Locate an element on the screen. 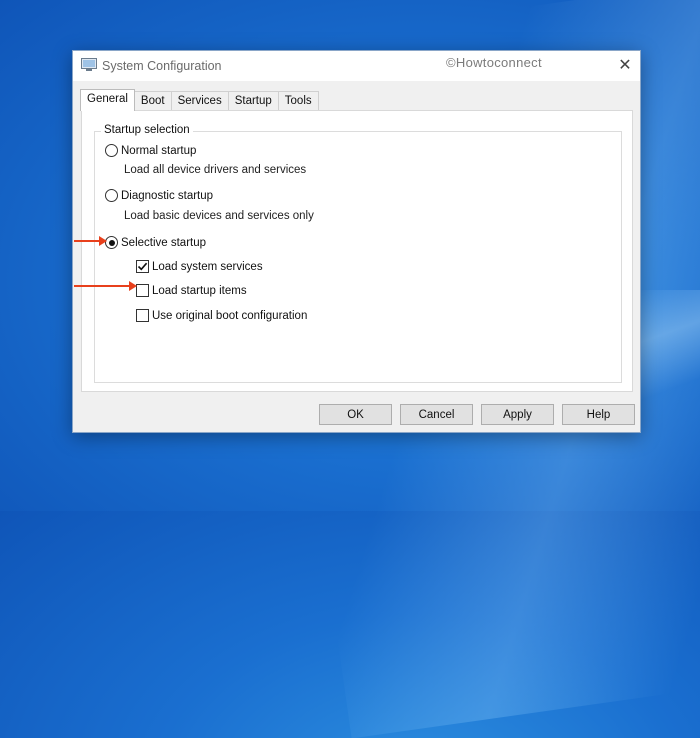 The width and height of the screenshot is (700, 738). title-bar: System Configuration ©Howtoconnect ✕ is located at coordinates (356, 66).